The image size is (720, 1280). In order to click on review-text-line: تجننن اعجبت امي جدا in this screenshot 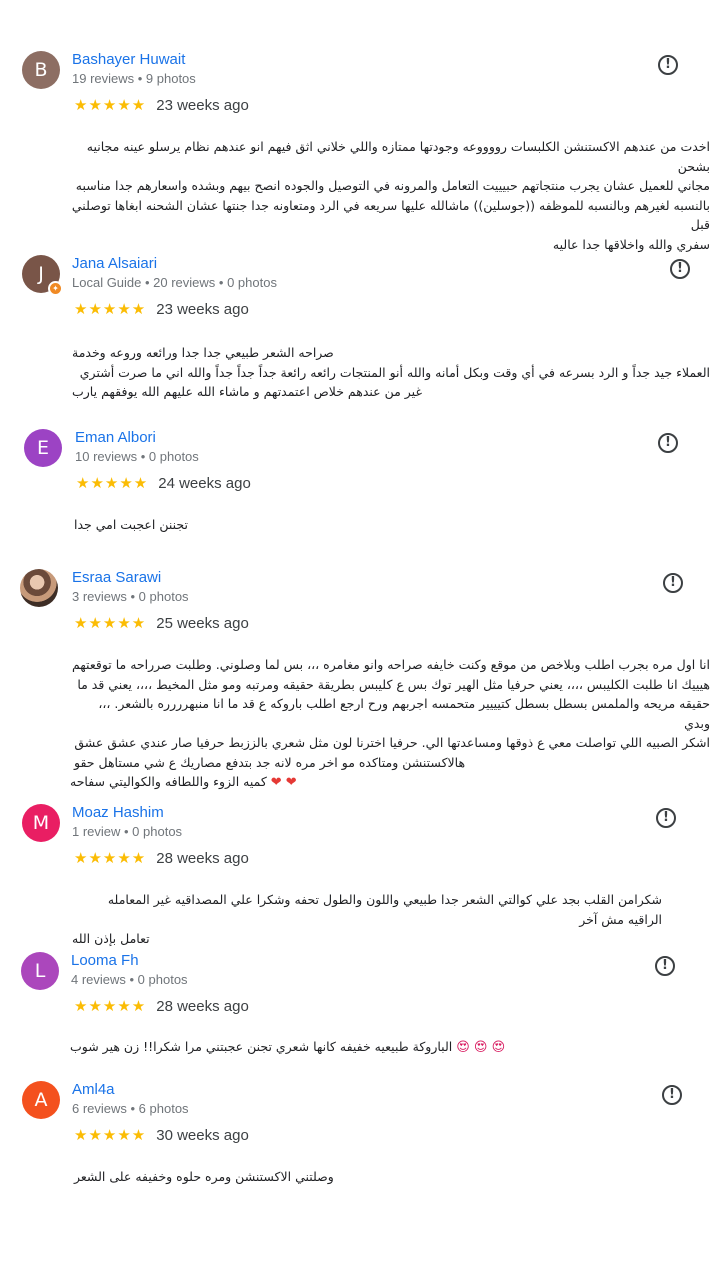, I will do `click(131, 524)`.